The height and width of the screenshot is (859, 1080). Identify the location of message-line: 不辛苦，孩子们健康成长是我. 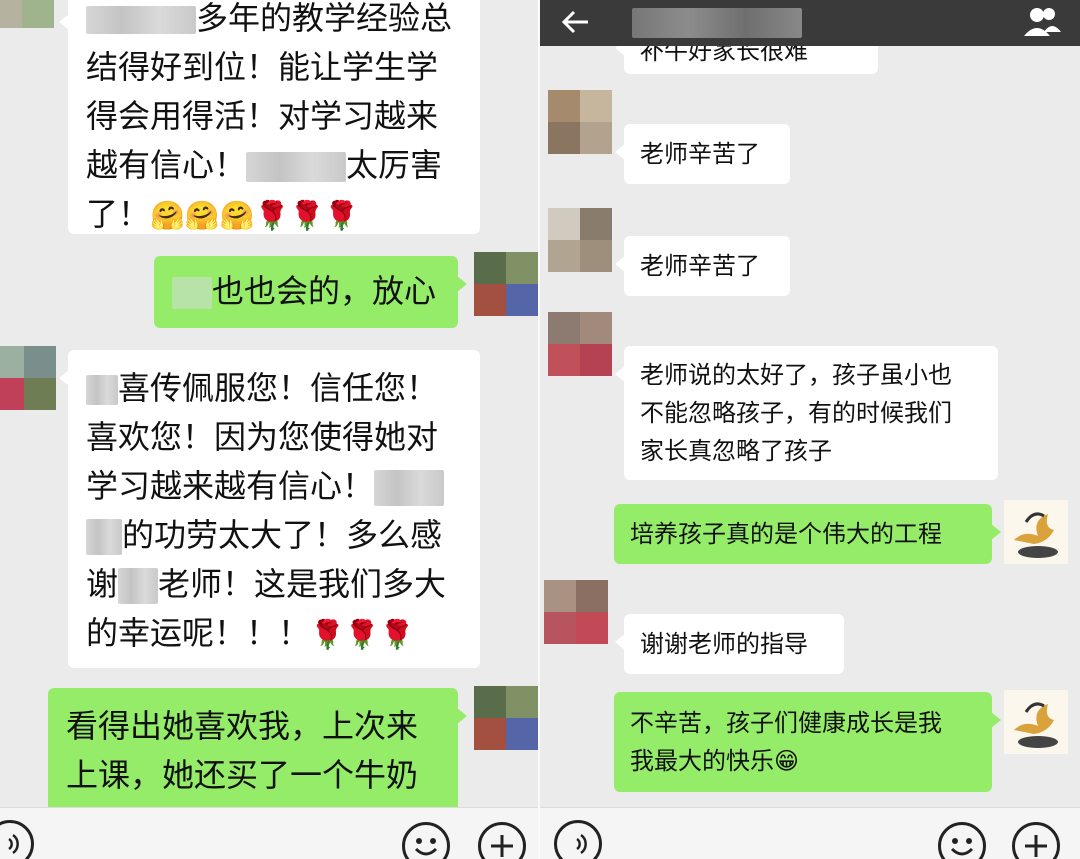
(786, 723).